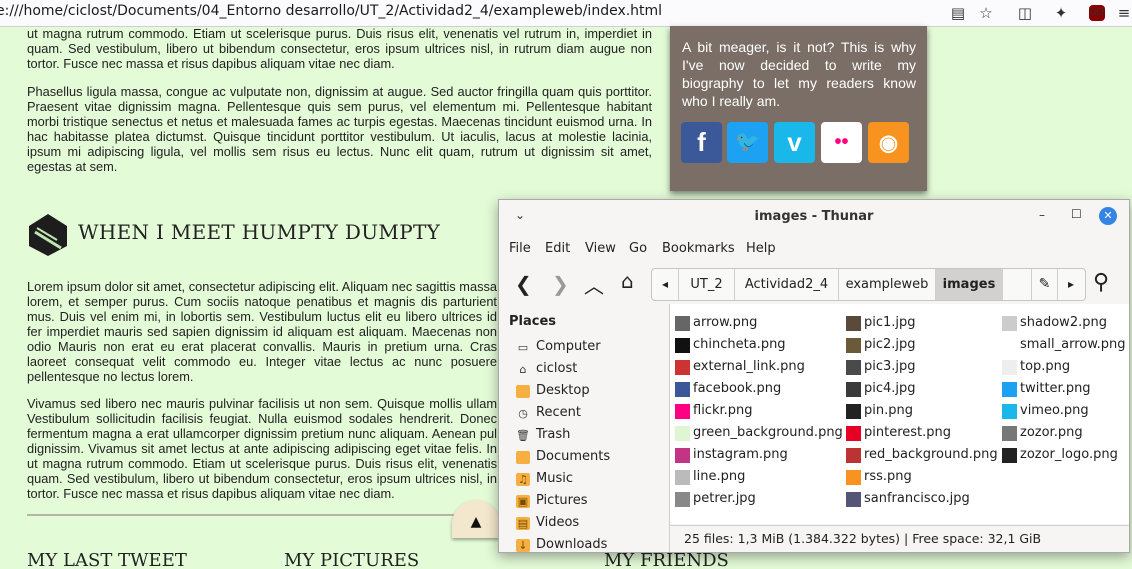 The height and width of the screenshot is (569, 1132). What do you see at coordinates (554, 478) in the screenshot?
I see `places-item-music: Music` at bounding box center [554, 478].